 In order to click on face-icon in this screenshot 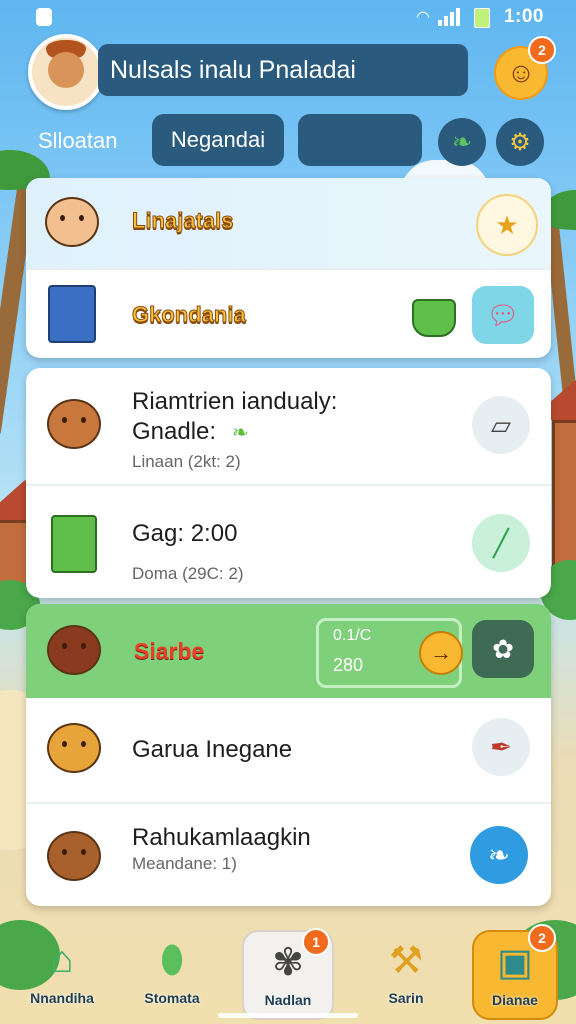, I will do `click(66, 70)`.